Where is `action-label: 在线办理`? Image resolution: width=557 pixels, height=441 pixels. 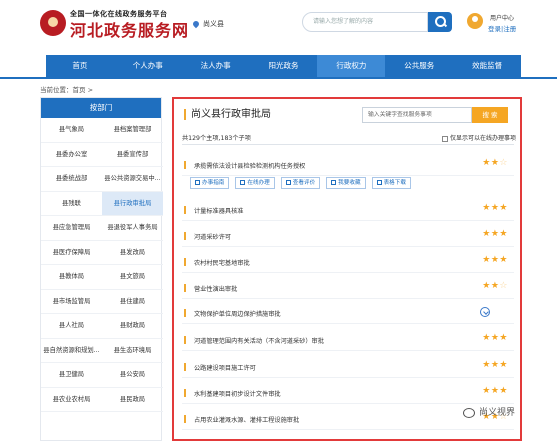 action-label: 在线办理 is located at coordinates (258, 183).